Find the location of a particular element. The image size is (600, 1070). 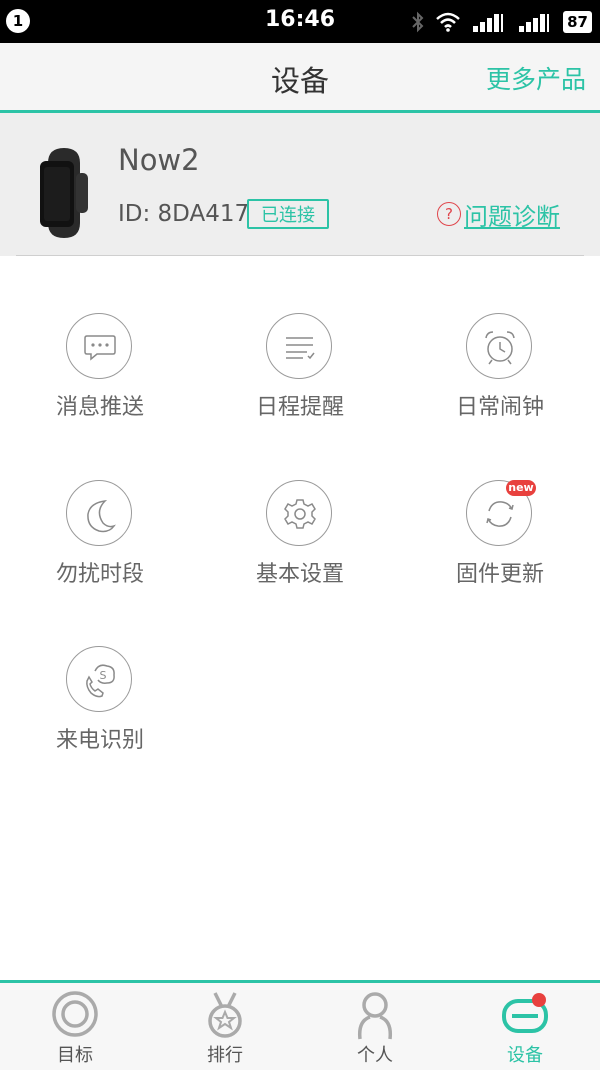

device-name: Now2 is located at coordinates (159, 160).